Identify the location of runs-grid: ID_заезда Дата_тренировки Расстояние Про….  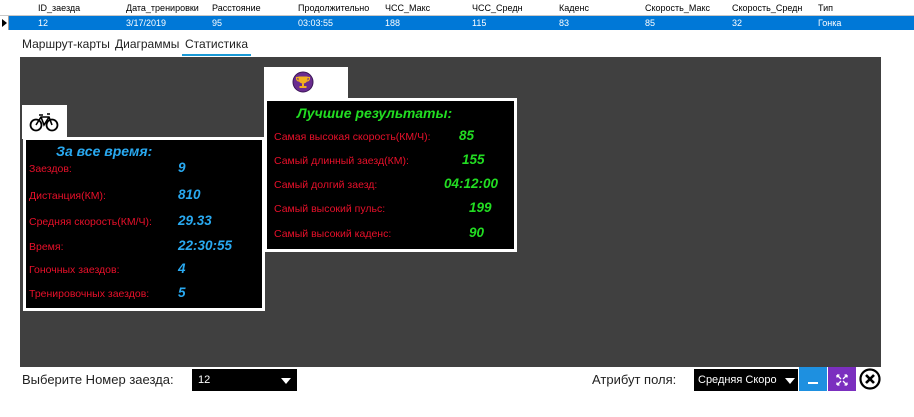
(457, 15).